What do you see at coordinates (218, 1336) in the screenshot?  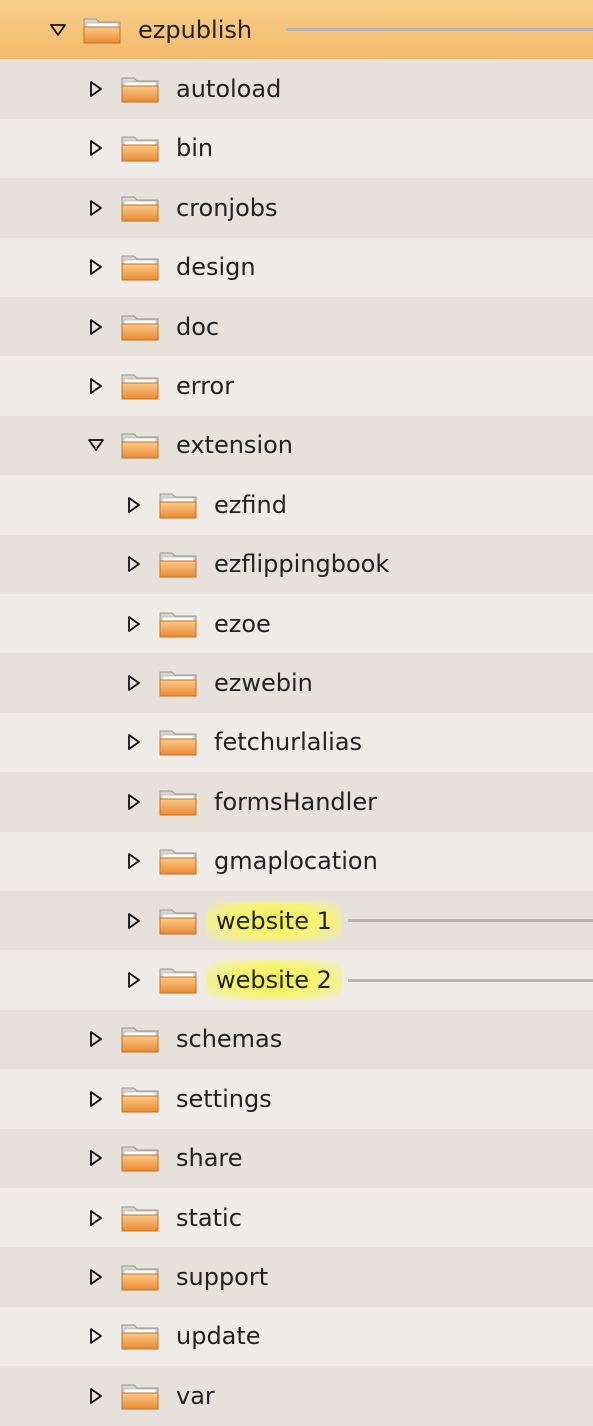 I see `tree-row-label: update` at bounding box center [218, 1336].